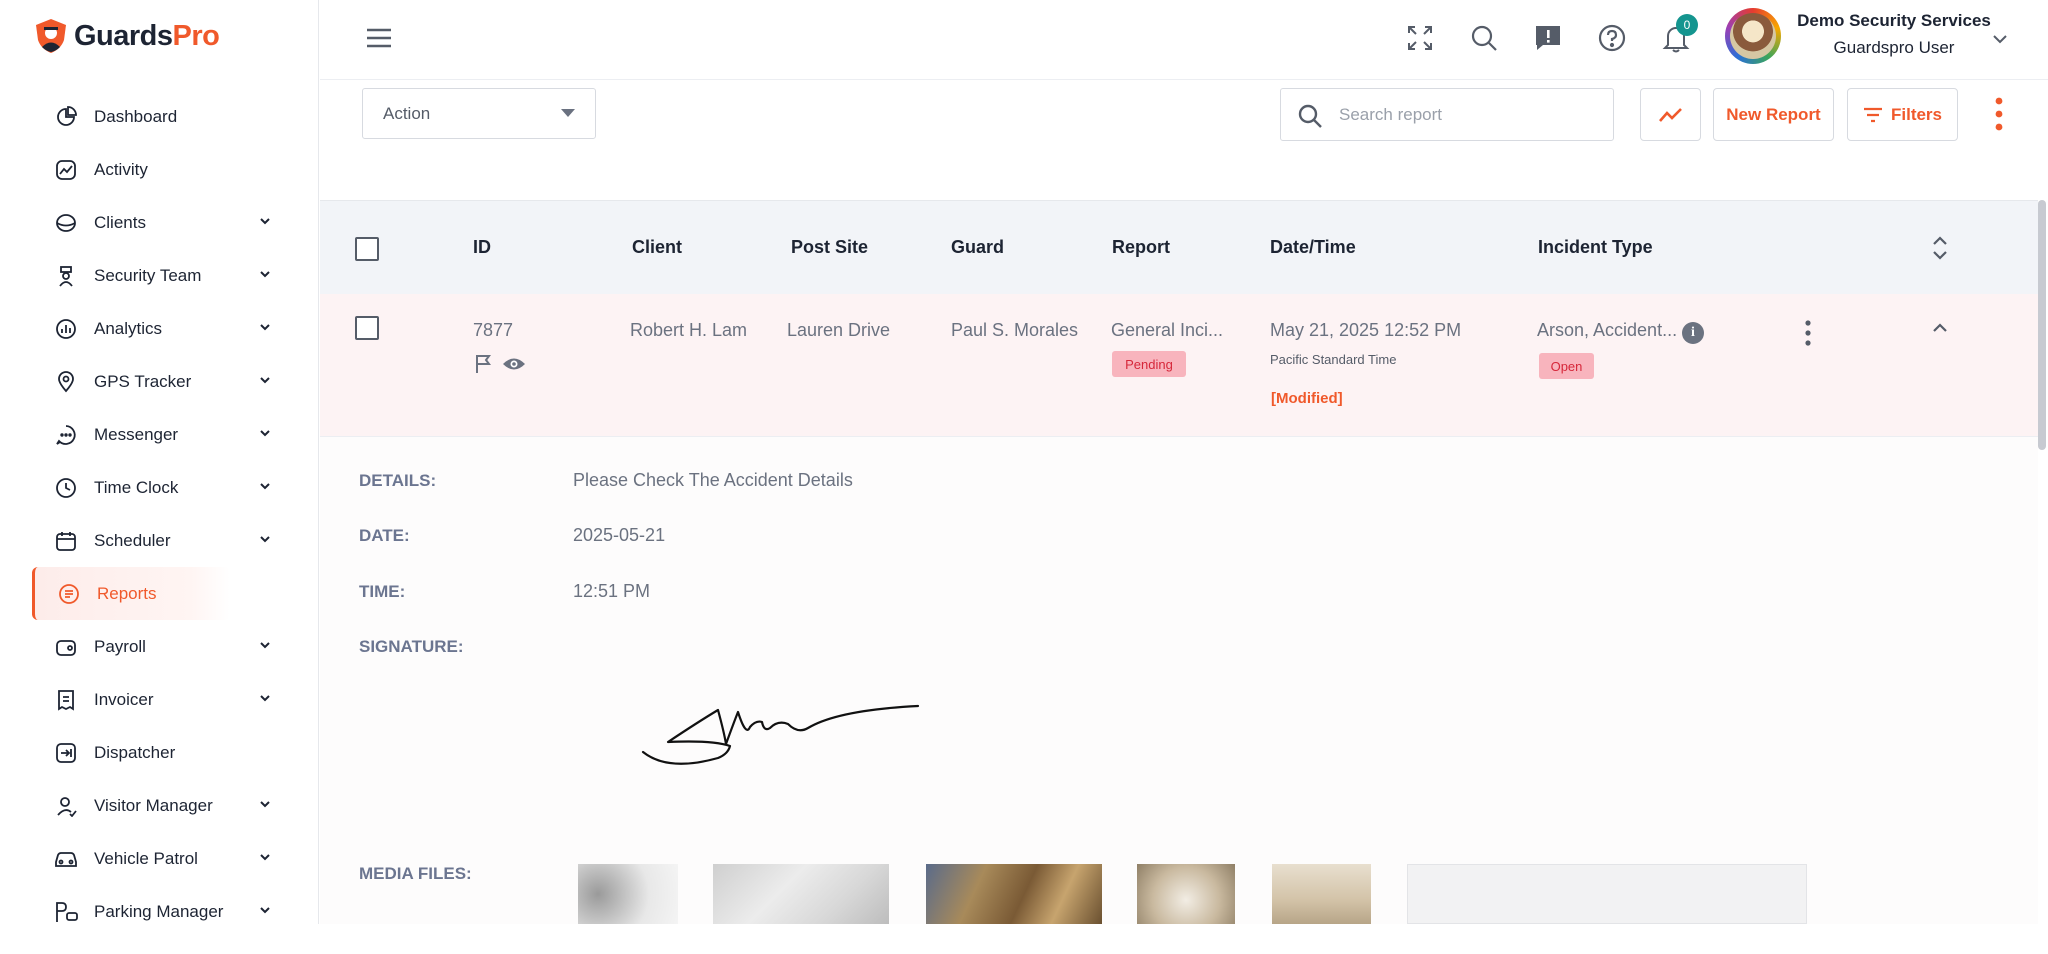 This screenshot has width=2048, height=954. Describe the element at coordinates (66, 382) in the screenshot. I see `location-icon` at that location.